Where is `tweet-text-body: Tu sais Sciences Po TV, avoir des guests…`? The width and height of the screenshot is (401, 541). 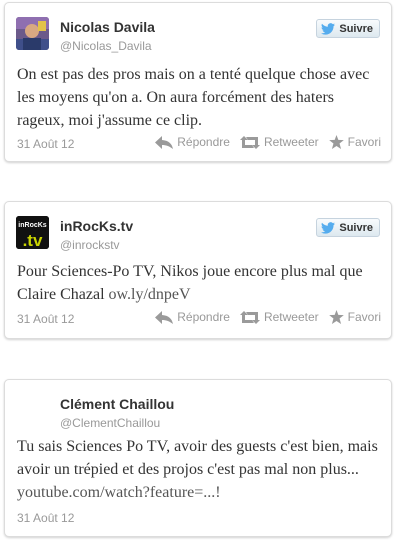
tweet-text-body: Tu sais Sciences Po TV, avoir des guests… is located at coordinates (197, 458).